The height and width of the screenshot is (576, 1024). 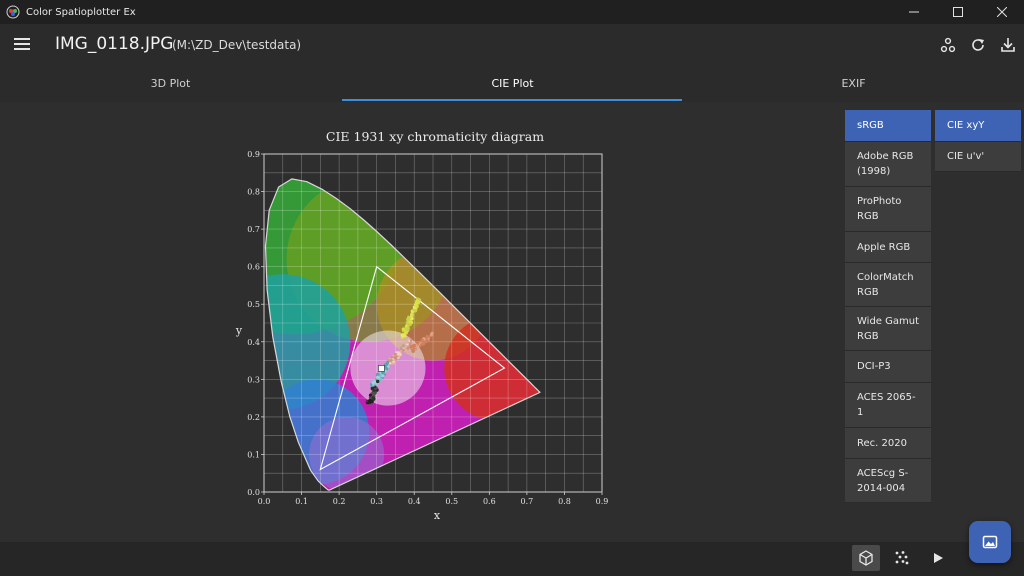 I want to click on diagram-type-list: CIE xyY CIE u'v', so click(x=978, y=141).